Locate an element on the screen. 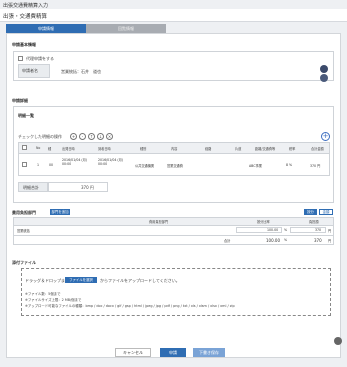 The image size is (347, 367). col-kind-icon: 種 is located at coordinates (50, 149).